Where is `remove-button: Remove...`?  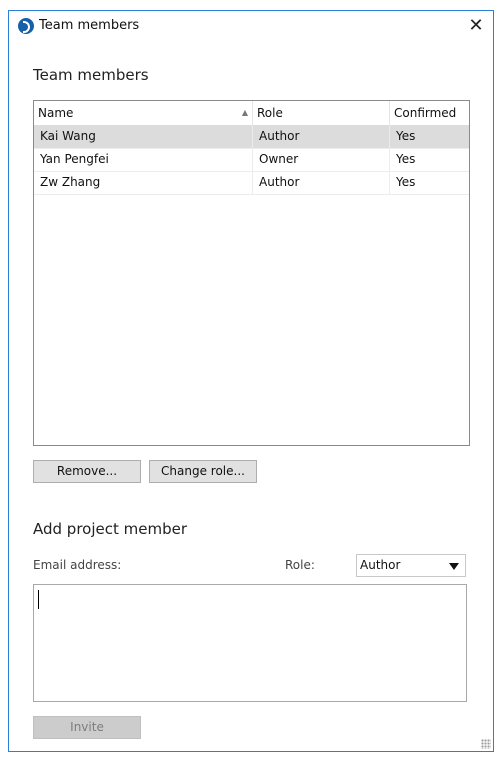
remove-button: Remove... is located at coordinates (87, 471).